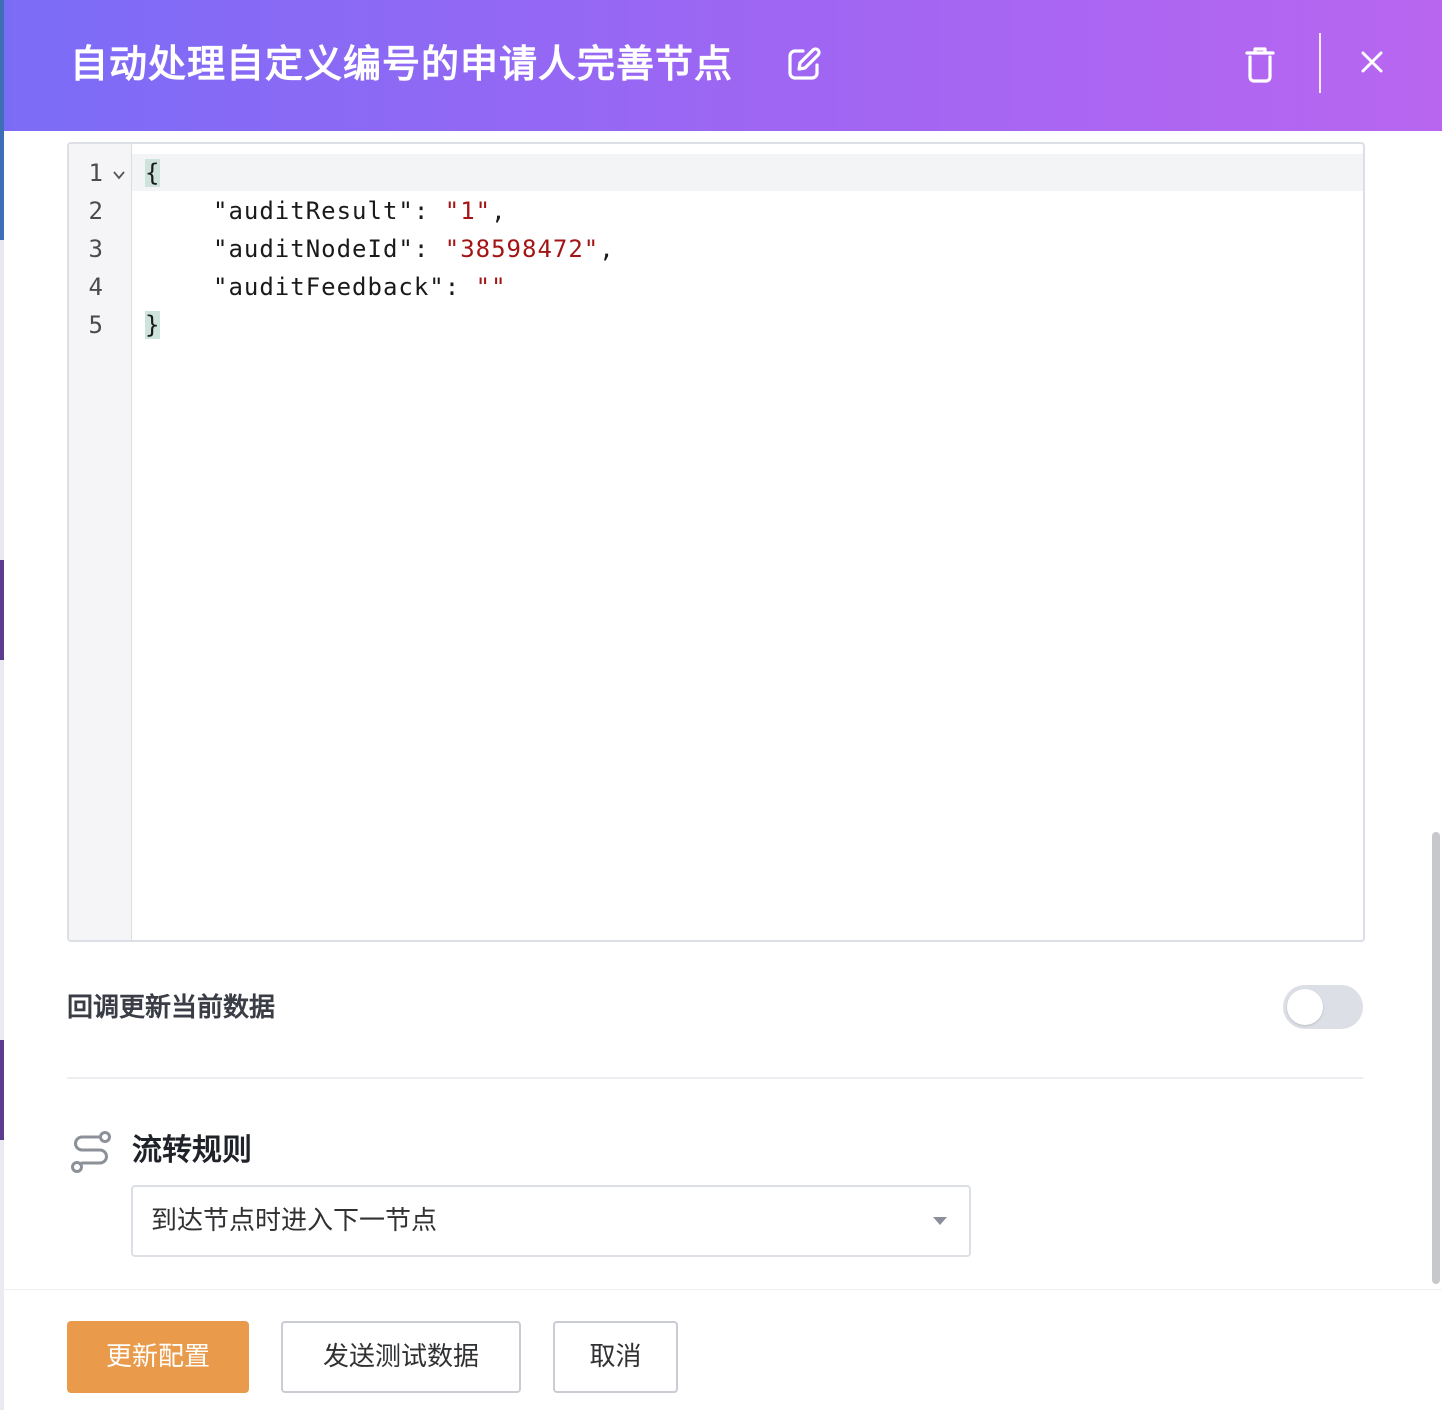 The height and width of the screenshot is (1411, 1442). Describe the element at coordinates (715, 1078) in the screenshot. I see `section-divider` at that location.